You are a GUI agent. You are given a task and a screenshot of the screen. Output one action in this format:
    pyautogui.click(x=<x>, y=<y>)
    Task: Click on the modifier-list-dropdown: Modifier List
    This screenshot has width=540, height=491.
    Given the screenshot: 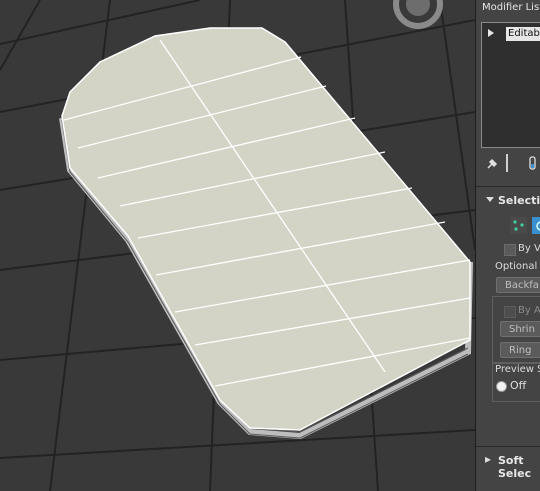 What is the action you would take?
    pyautogui.click(x=511, y=7)
    